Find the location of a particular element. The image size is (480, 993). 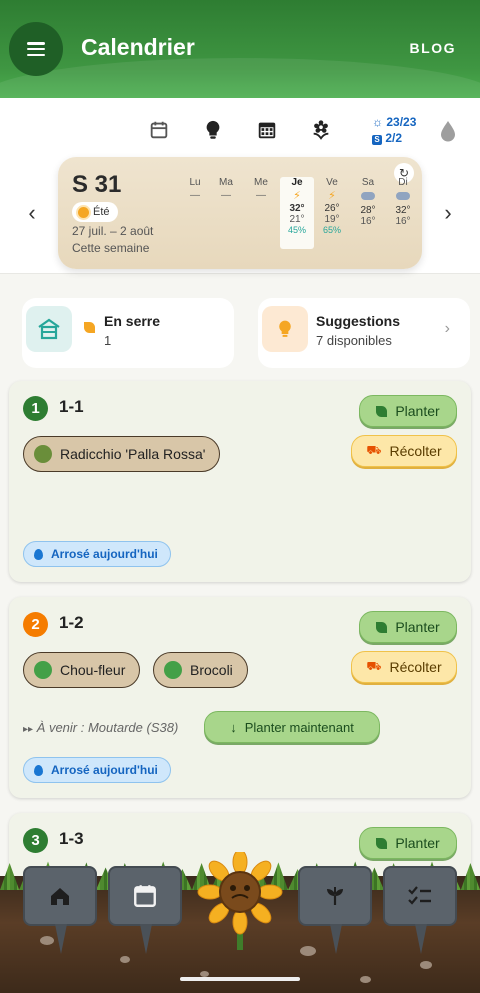

crop-chip: Brocoli is located at coordinates (200, 670).